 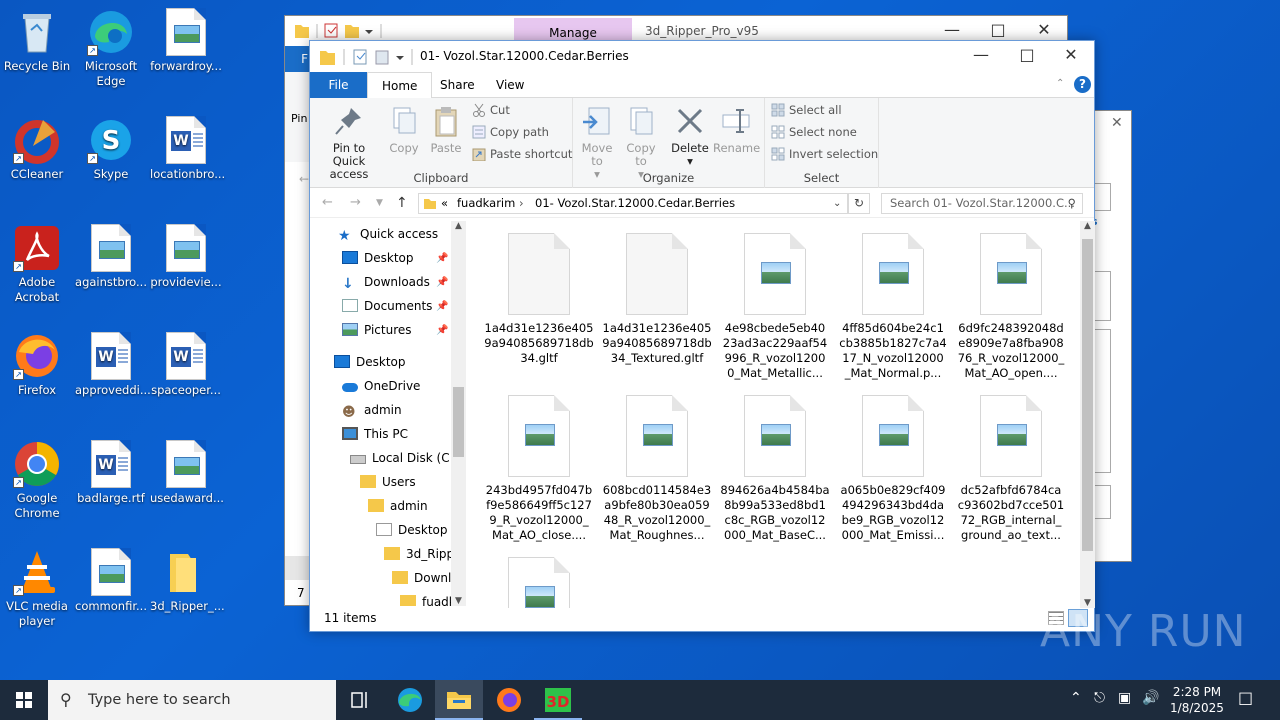 I want to click on copy-button: Copy, so click(x=404, y=129).